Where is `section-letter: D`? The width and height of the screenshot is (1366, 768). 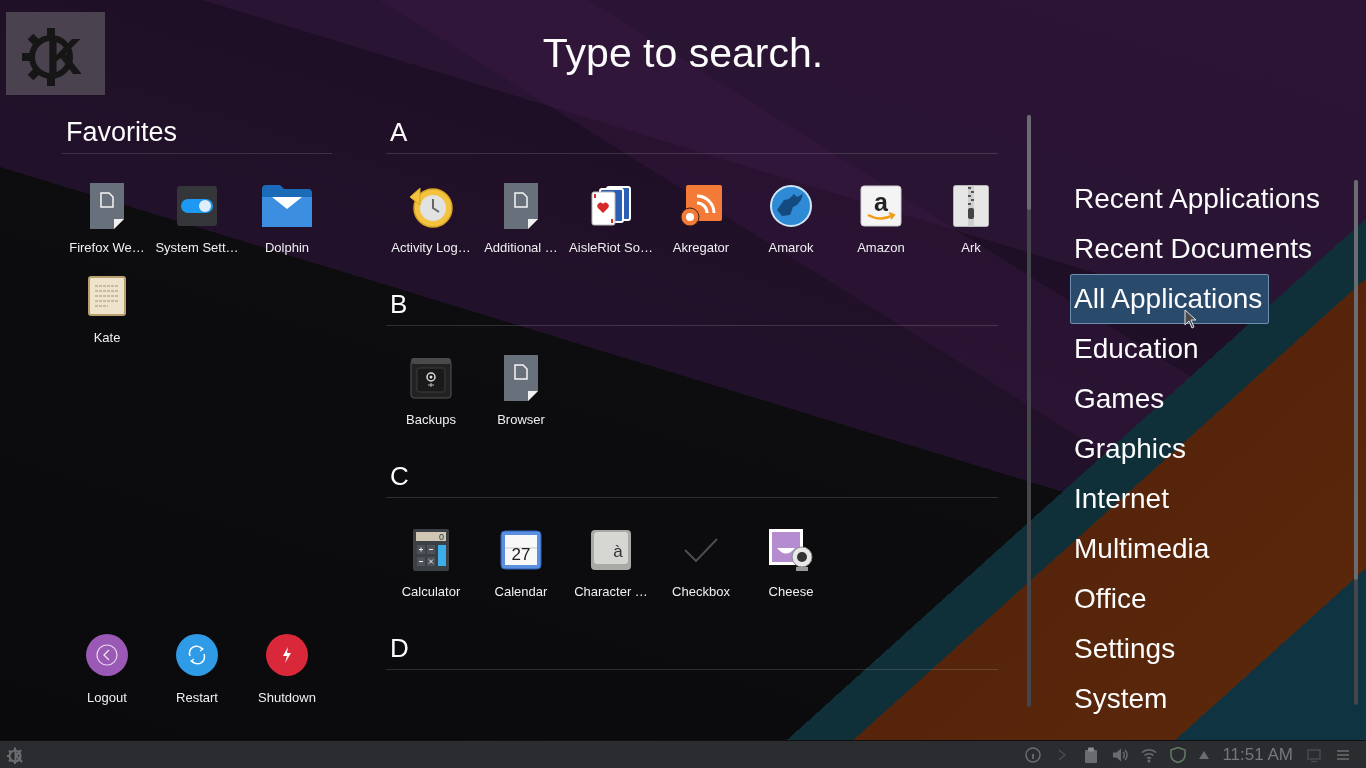 section-letter: D is located at coordinates (399, 648).